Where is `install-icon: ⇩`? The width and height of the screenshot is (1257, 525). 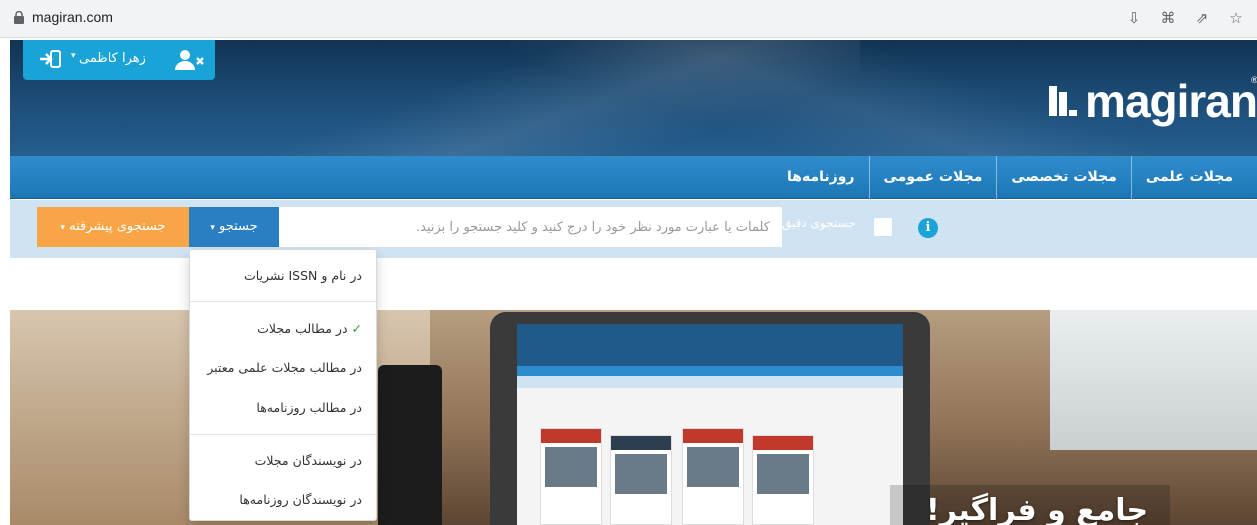
install-icon: ⇩ is located at coordinates (1134, 18).